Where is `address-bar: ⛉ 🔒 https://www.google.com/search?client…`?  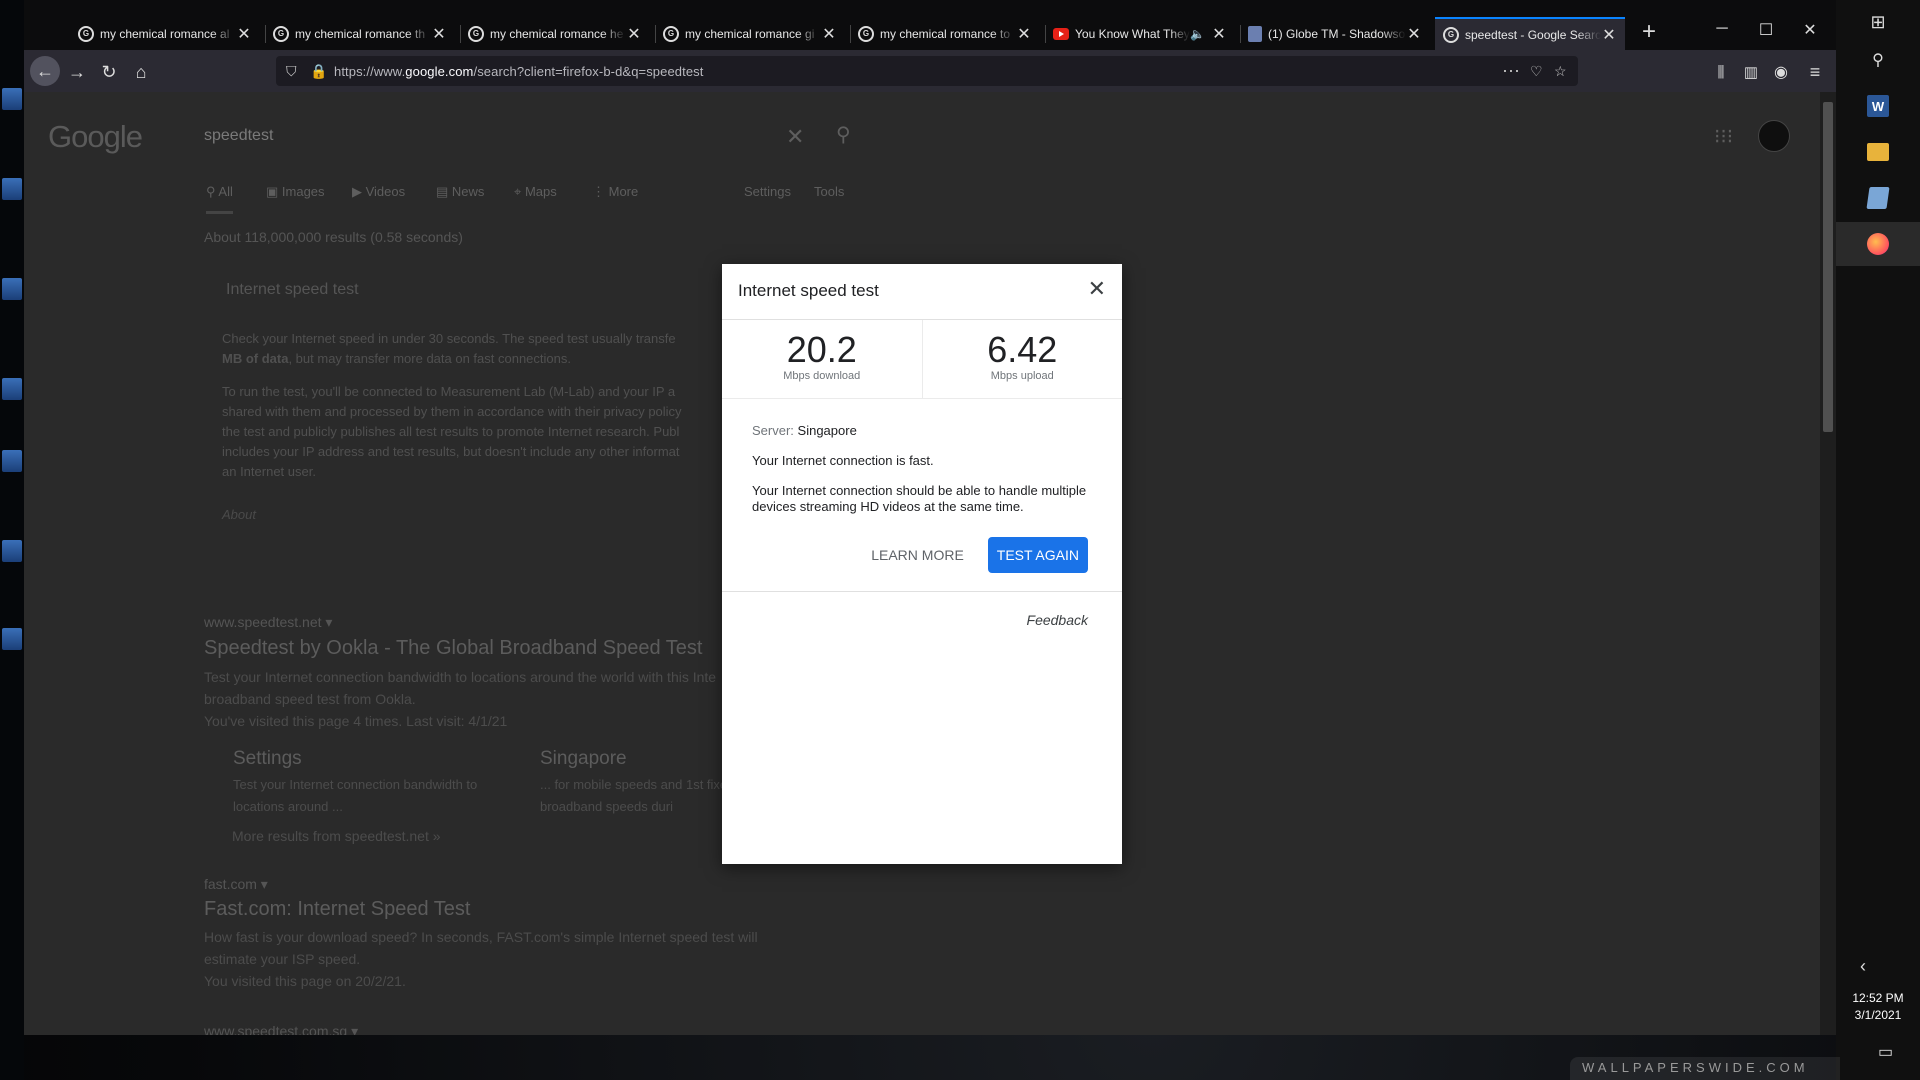 address-bar: ⛉ 🔒 https://www.google.com/search?client… is located at coordinates (927, 71).